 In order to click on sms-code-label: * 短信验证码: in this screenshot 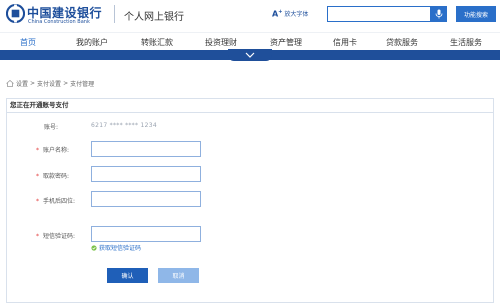, I will do `click(55, 235)`.